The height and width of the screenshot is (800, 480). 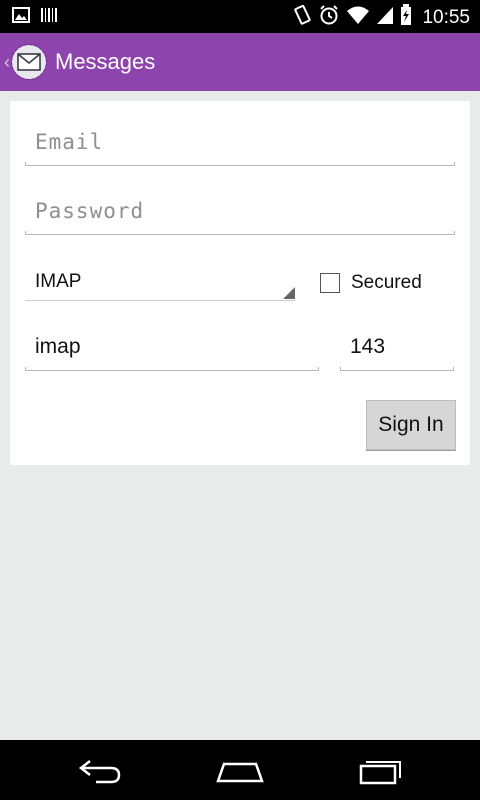 I want to click on email-field-container, so click(x=240, y=146).